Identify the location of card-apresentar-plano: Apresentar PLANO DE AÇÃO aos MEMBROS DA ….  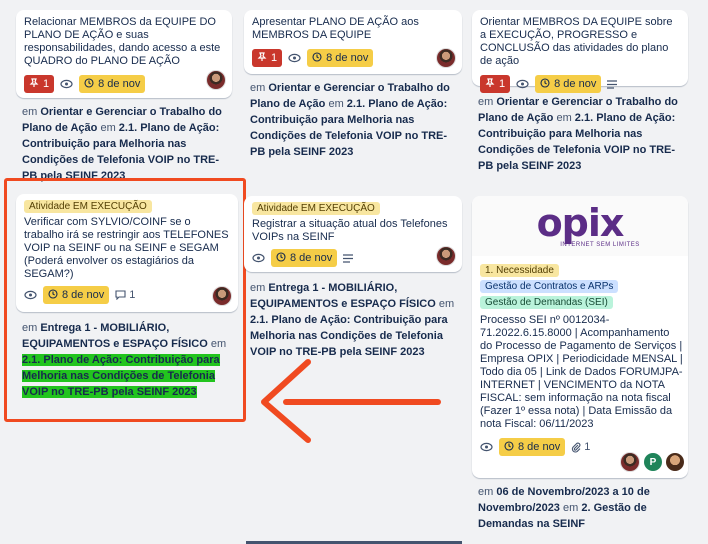
(353, 42).